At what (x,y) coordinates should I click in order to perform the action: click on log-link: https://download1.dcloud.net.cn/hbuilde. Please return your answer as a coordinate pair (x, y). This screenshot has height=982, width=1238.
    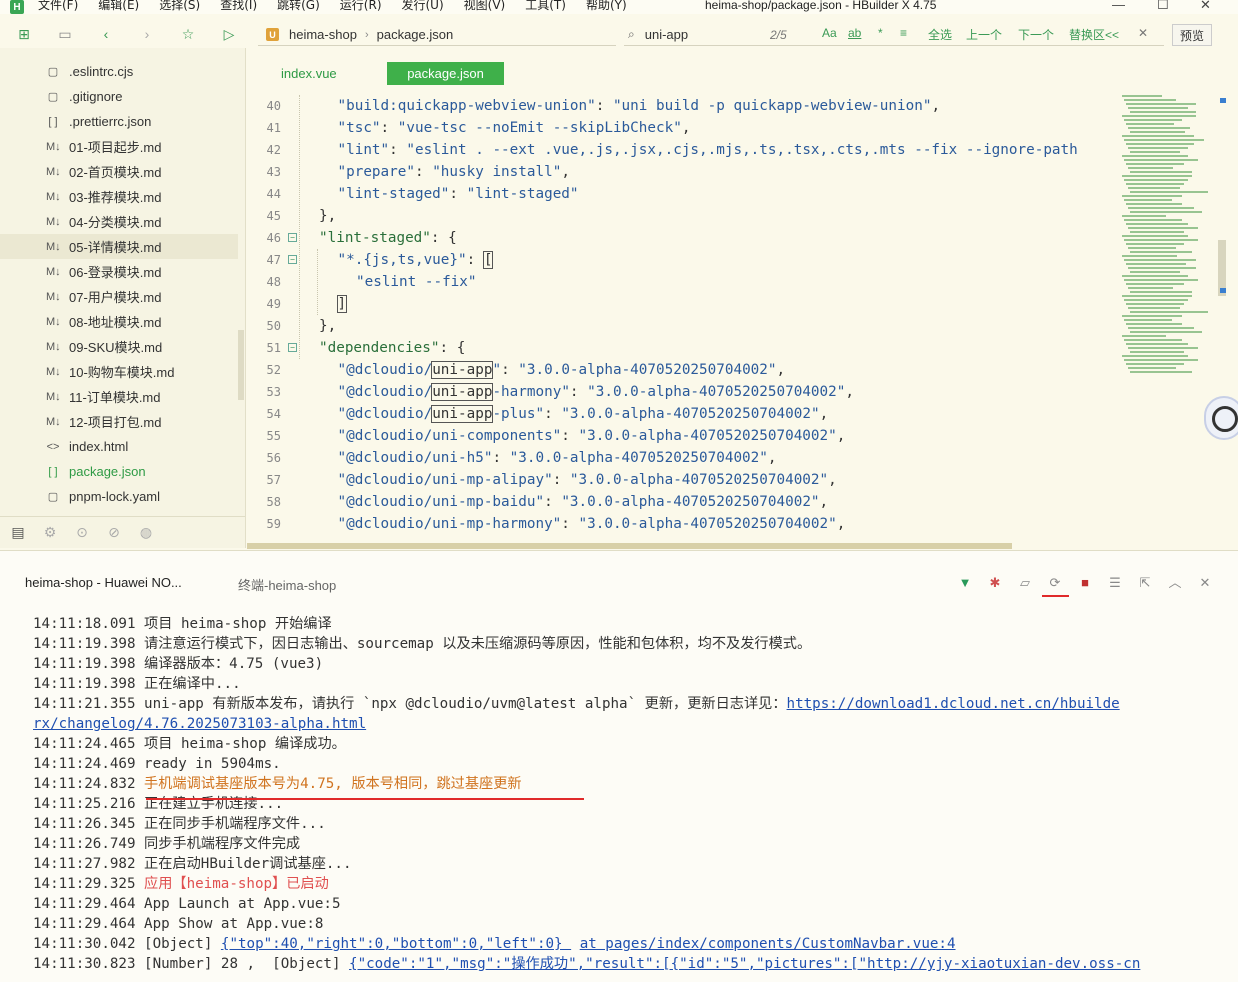
    Looking at the image, I should click on (953, 704).